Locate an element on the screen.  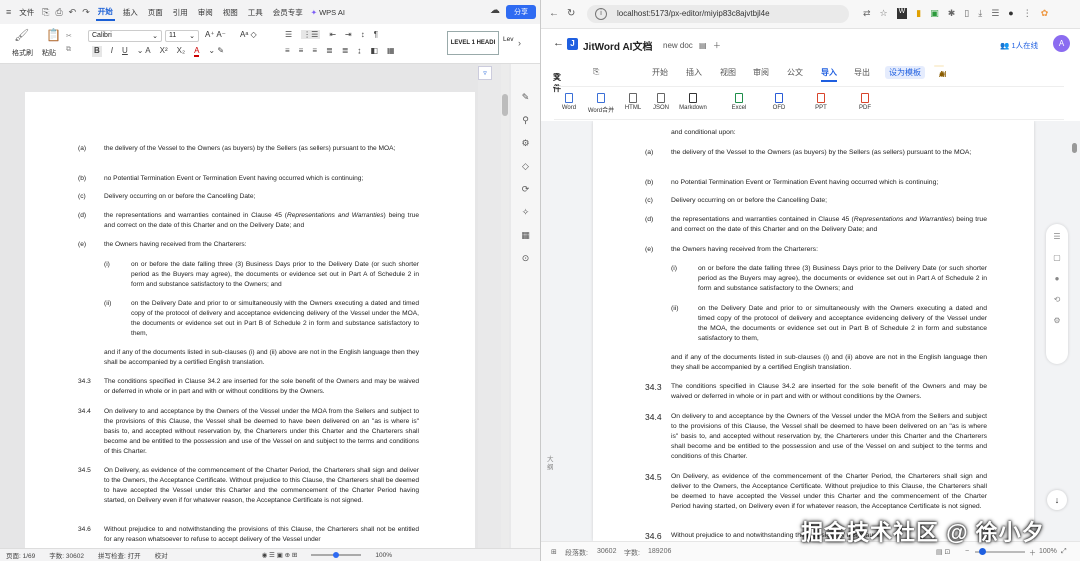
subscript-icon: X₂ is located at coordinates (181, 51).